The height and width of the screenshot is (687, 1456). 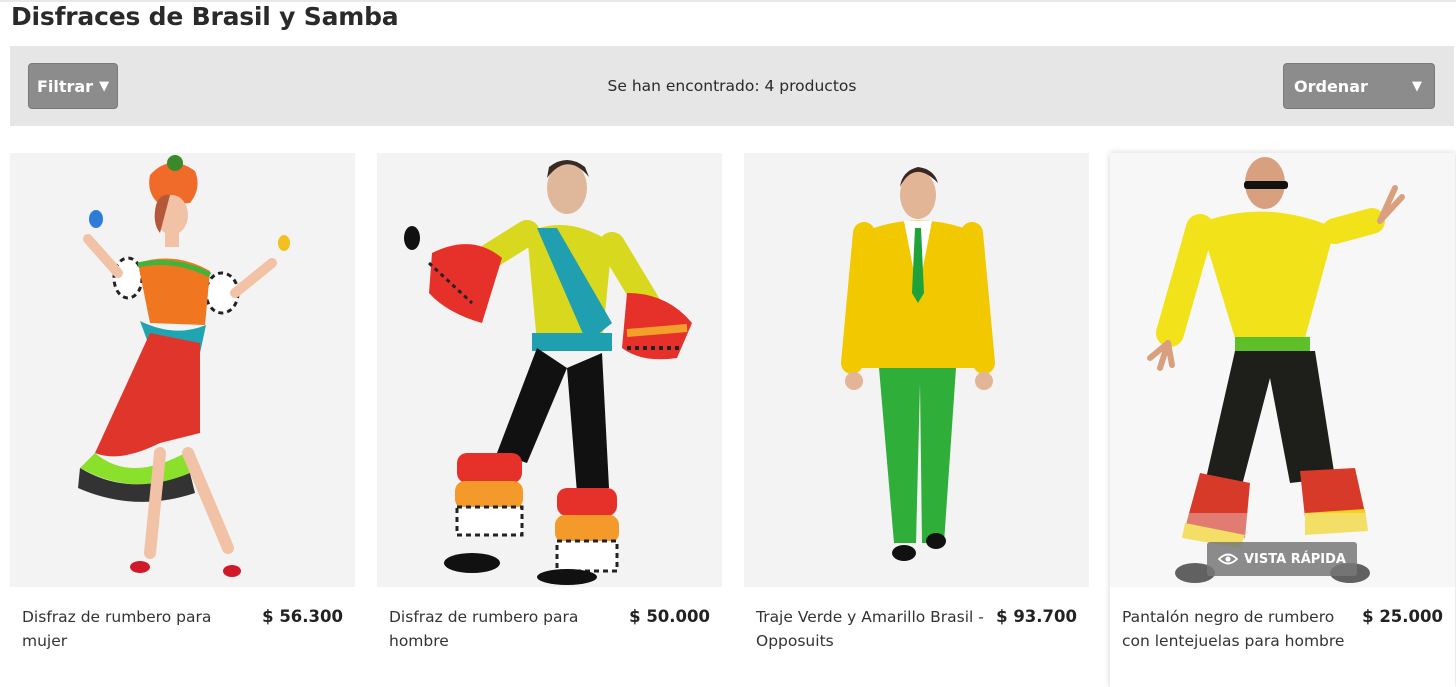 I want to click on product-price: $ 25.000, so click(x=1402, y=616).